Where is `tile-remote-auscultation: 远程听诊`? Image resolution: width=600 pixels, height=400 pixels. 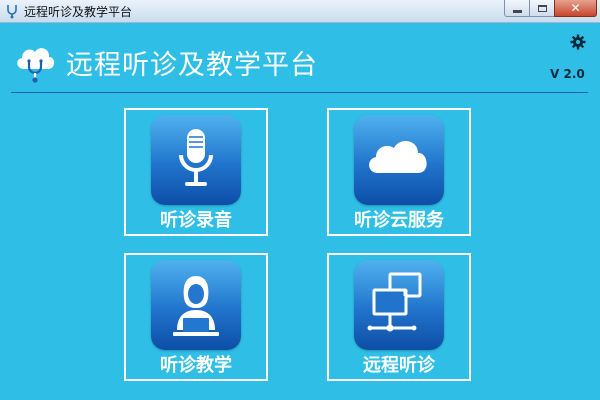 tile-remote-auscultation: 远程听诊 is located at coordinates (399, 317).